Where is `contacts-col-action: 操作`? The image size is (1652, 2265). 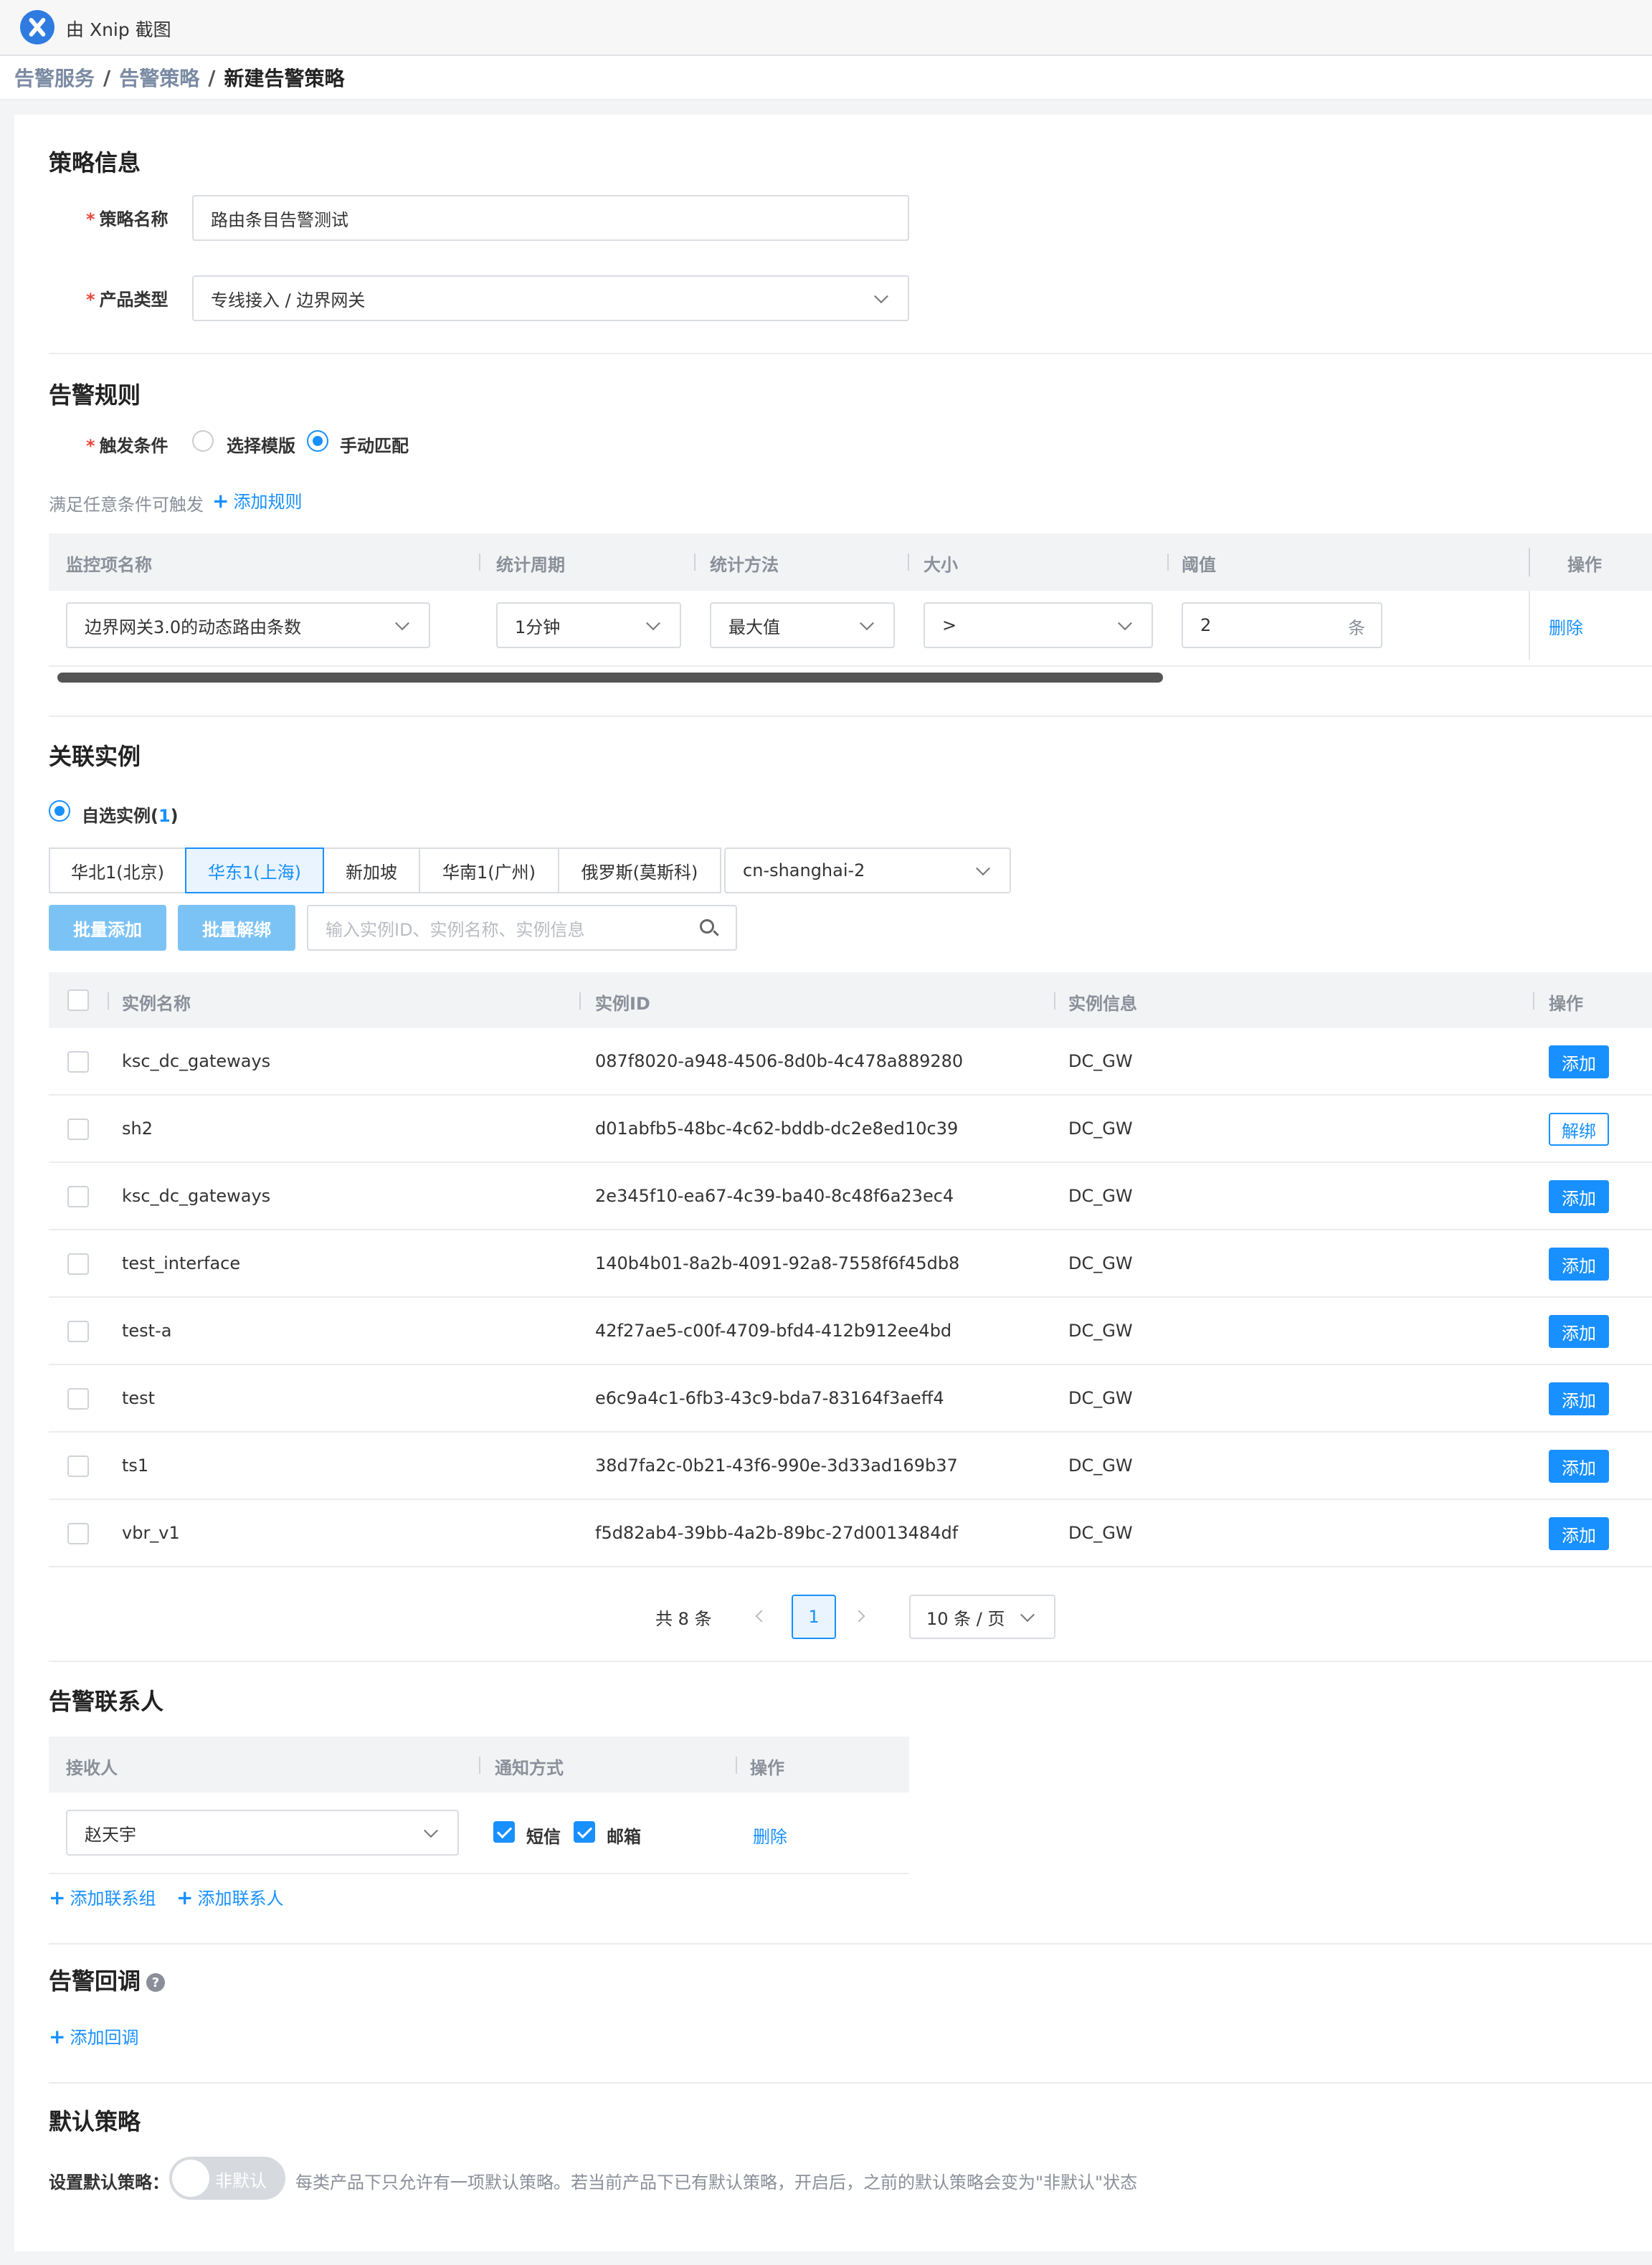
contacts-col-action: 操作 is located at coordinates (767, 1768).